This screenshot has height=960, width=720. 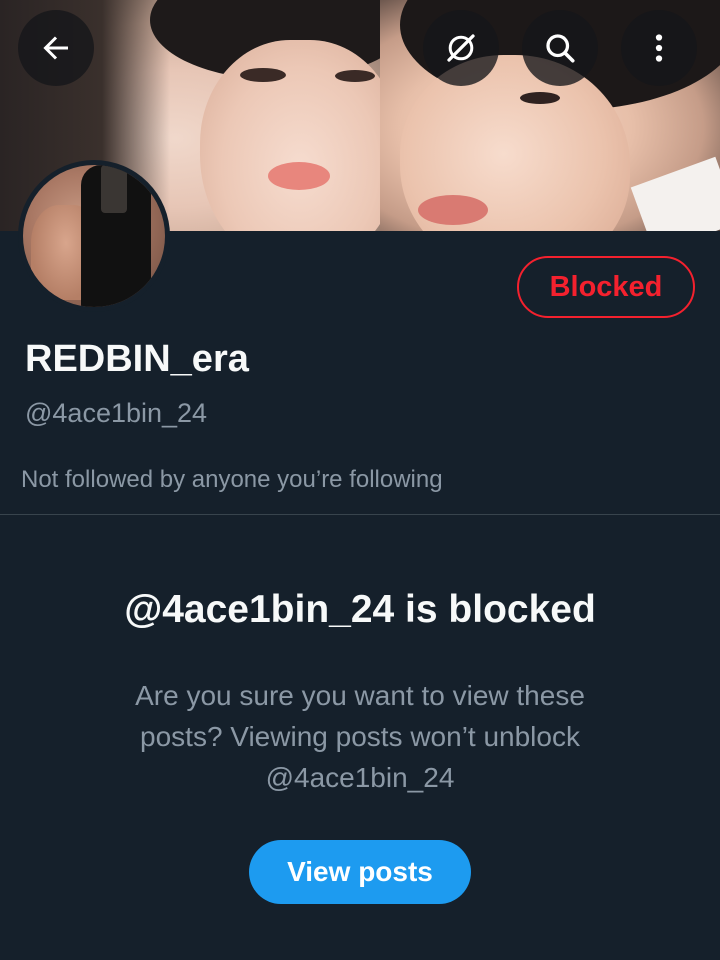 I want to click on blocked-button: Blocked, so click(x=606, y=287).